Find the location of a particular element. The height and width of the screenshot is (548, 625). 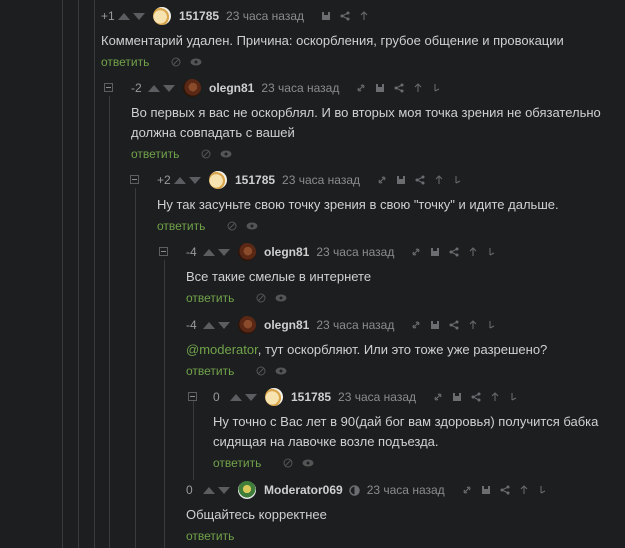

rating: -4 is located at coordinates (191, 325).